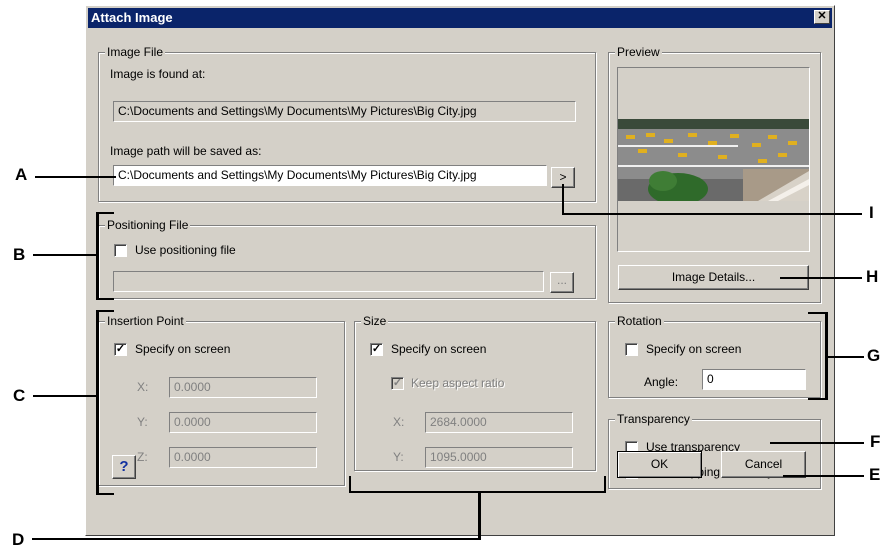 The image size is (892, 550). Describe the element at coordinates (871, 212) in the screenshot. I see `callout-i: I` at that location.